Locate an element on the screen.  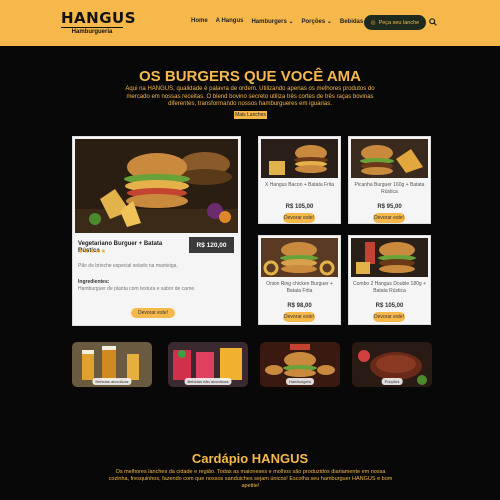
ingredients-label: Ingredientes: is located at coordinates (94, 282).